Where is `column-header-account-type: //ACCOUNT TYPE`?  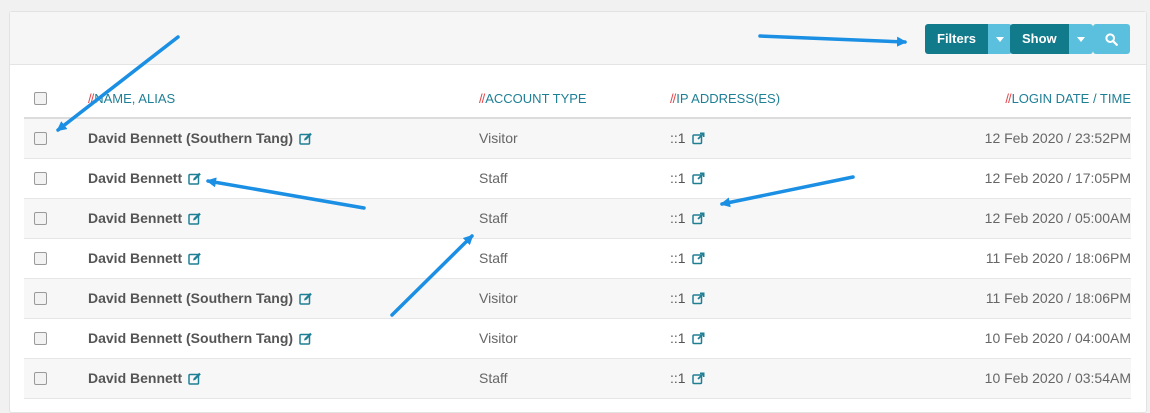 column-header-account-type: //ACCOUNT TYPE is located at coordinates (533, 98).